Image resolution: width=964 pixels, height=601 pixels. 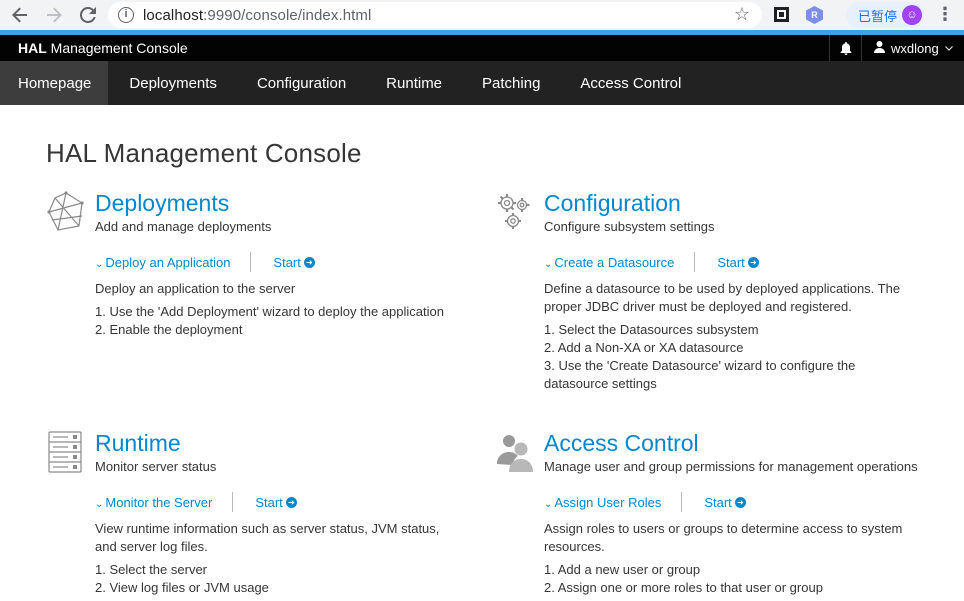 What do you see at coordinates (169, 329) in the screenshot?
I see `step-item: 2. Enable the deployment` at bounding box center [169, 329].